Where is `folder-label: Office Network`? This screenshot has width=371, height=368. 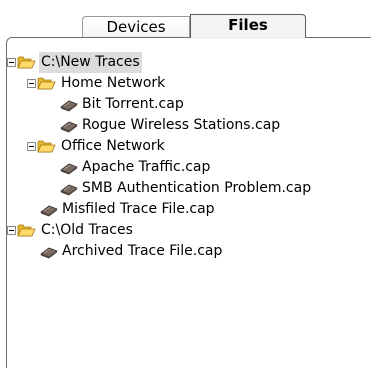 folder-label: Office Network is located at coordinates (113, 146).